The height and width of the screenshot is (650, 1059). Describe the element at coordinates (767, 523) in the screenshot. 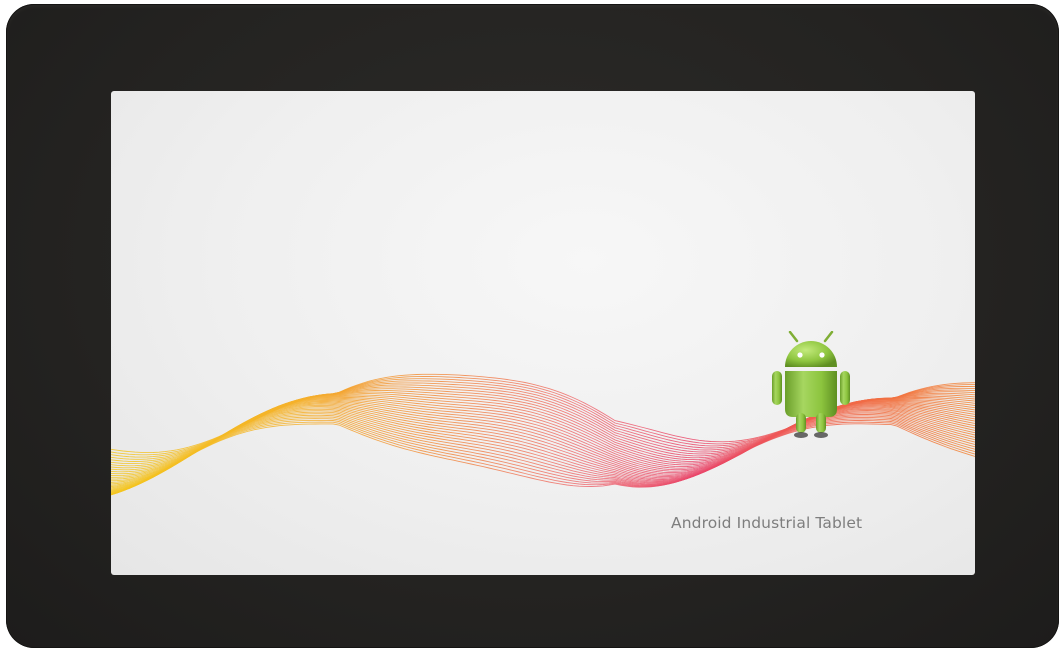

I see `wallpaper-caption: Android Industrial Tablet` at that location.